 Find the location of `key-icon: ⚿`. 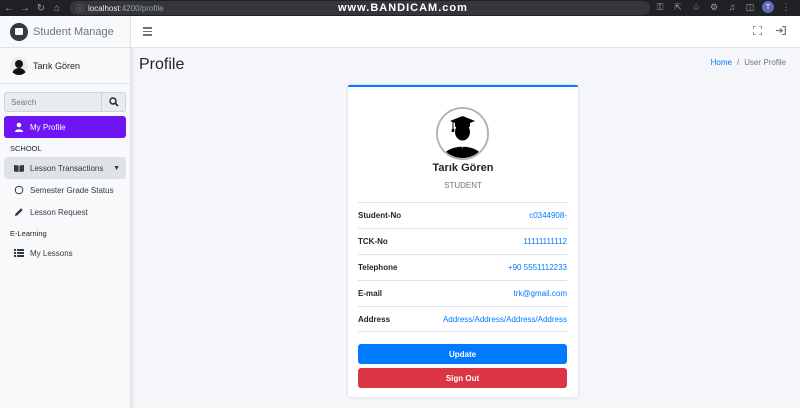

key-icon: ⚿ is located at coordinates (660, 7).